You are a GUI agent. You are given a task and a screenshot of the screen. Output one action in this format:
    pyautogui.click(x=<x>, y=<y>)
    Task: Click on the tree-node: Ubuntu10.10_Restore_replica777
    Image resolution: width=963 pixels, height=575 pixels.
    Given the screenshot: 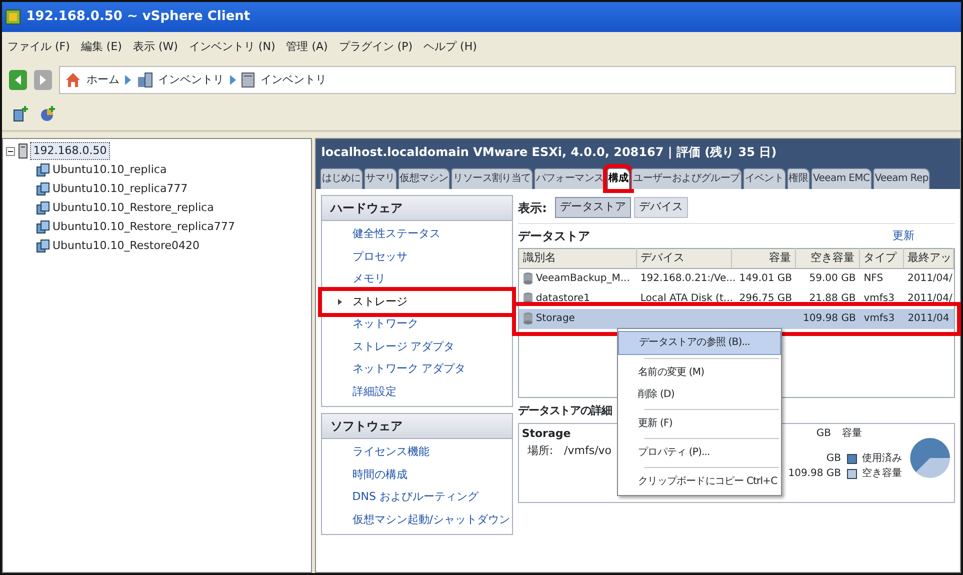 What is the action you would take?
    pyautogui.click(x=143, y=226)
    